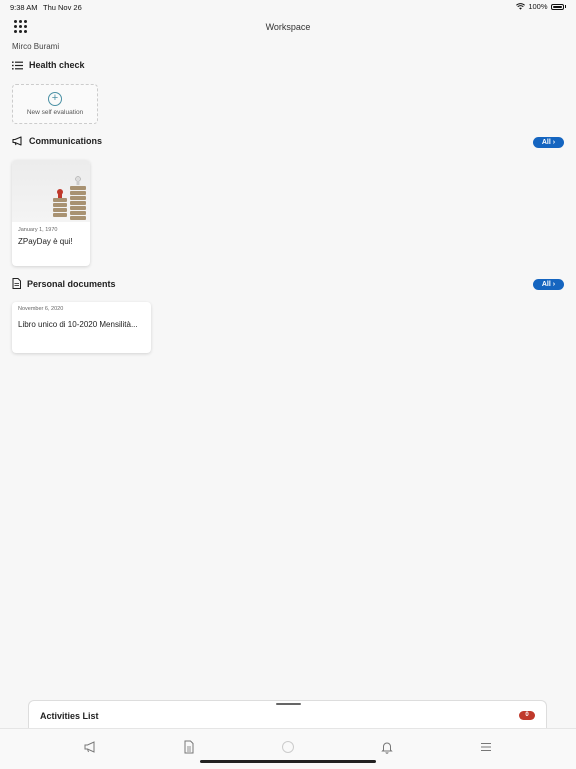  What do you see at coordinates (45, 241) in the screenshot?
I see `communication-title: ZPayDay è qui!` at bounding box center [45, 241].